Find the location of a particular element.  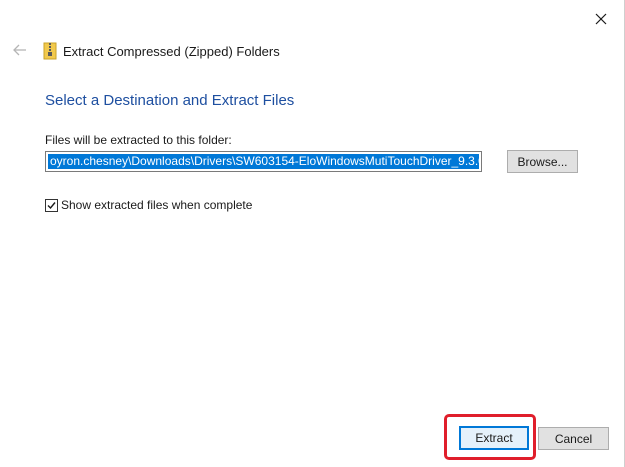

dialog-title-row: Extract Compressed (Zipped) Folders is located at coordinates (161, 51).